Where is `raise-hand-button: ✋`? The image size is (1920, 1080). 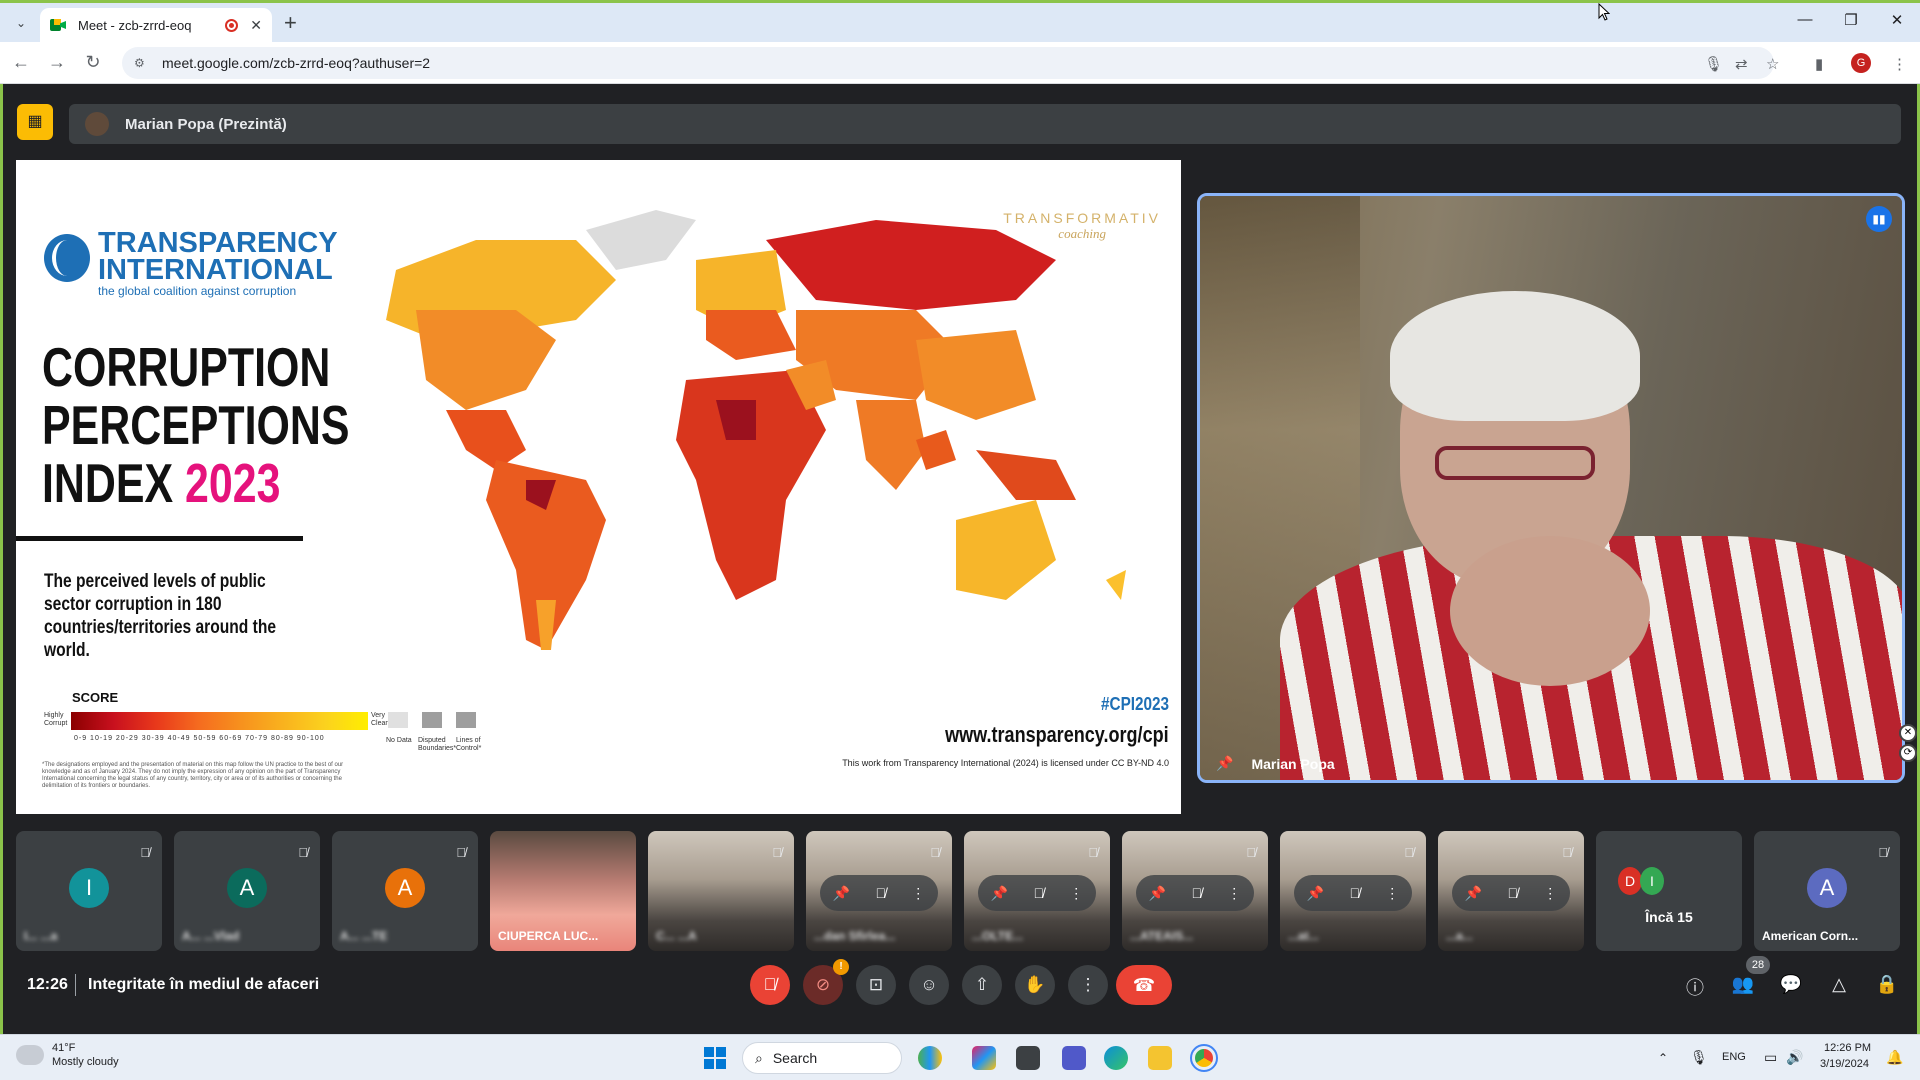
raise-hand-button: ✋ is located at coordinates (1035, 985).